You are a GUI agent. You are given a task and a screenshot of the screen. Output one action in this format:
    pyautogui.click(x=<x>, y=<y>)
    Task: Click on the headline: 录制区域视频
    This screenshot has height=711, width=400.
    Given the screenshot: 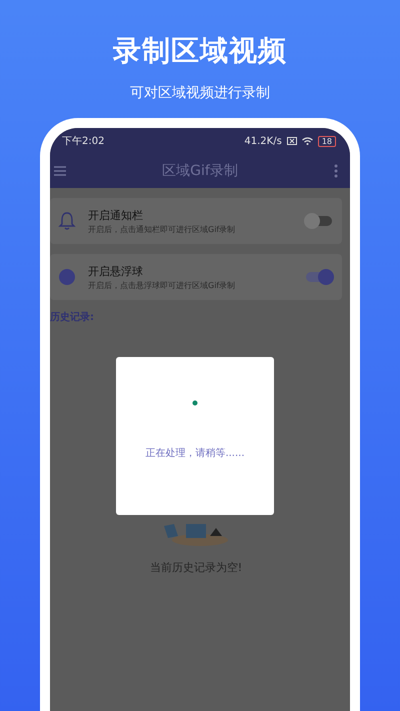 What is the action you would take?
    pyautogui.click(x=200, y=51)
    